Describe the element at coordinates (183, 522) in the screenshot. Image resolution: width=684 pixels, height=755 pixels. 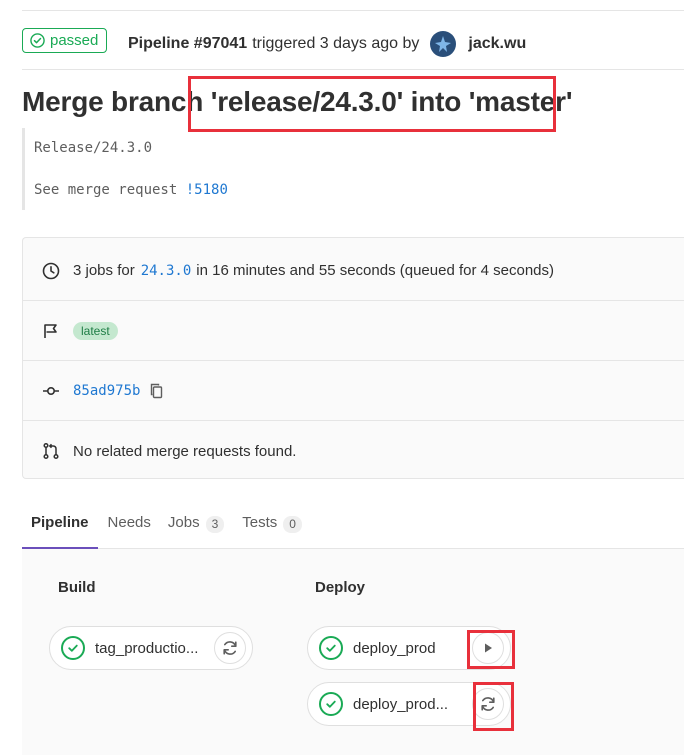
I see `tab-jobs-label: Jobs` at that location.